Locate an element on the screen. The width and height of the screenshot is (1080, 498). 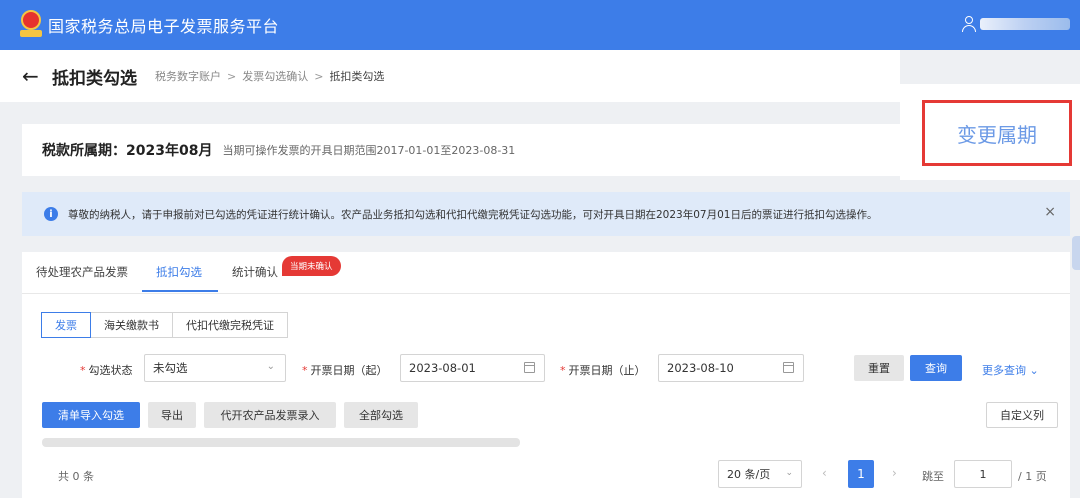
tax-period-label: 税款所属期：2023年08月 is located at coordinates (127, 151).